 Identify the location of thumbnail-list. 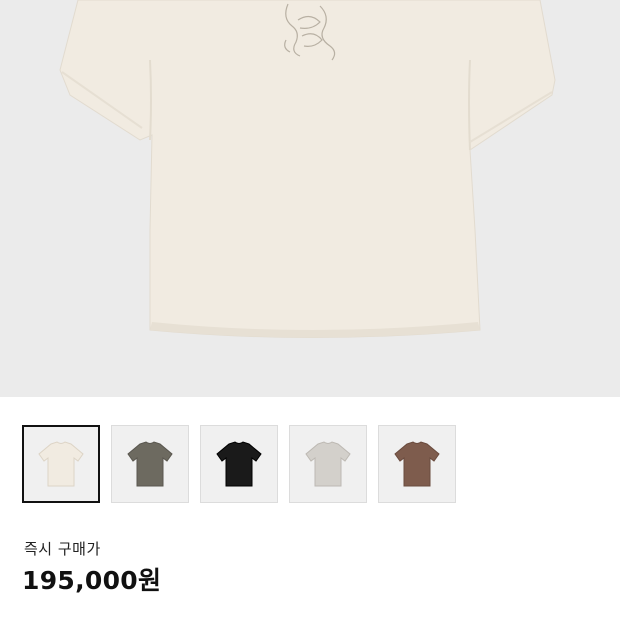
(239, 464).